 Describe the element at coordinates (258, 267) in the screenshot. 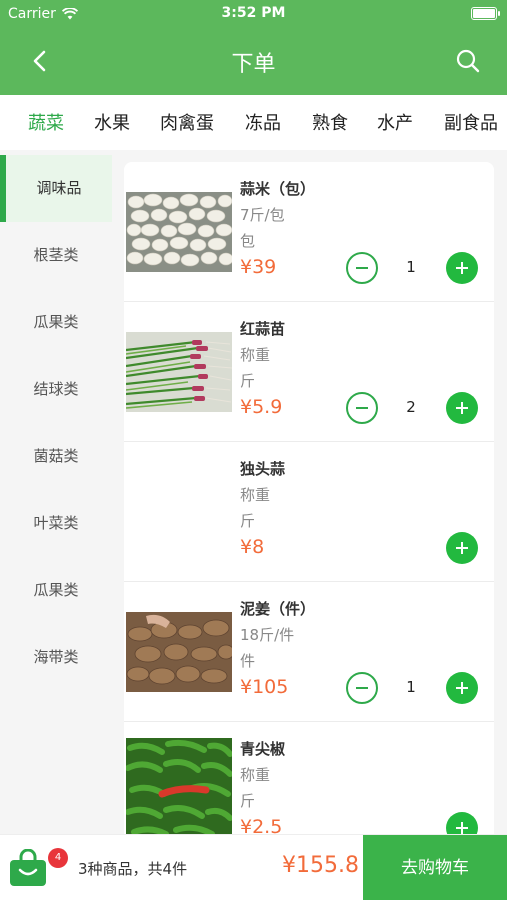

I see `product-price: ¥39` at that location.